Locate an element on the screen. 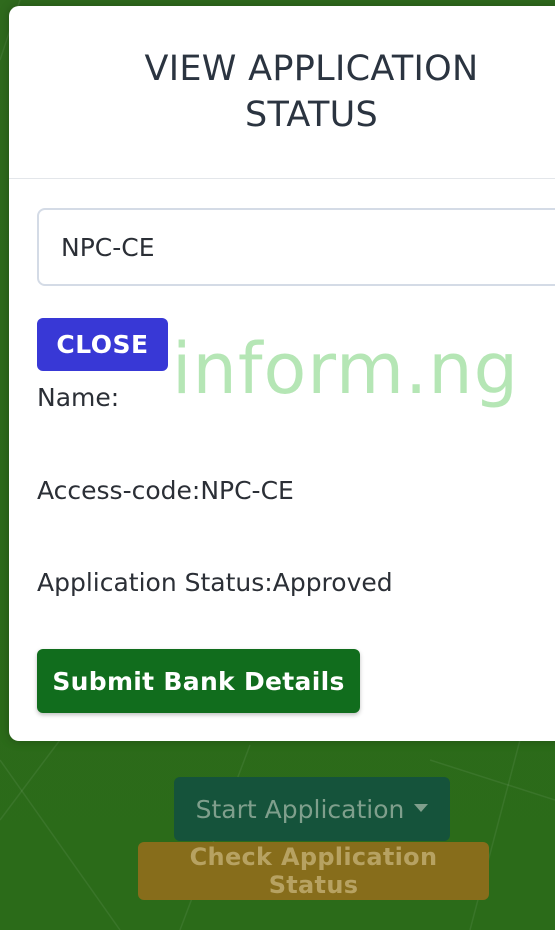  close-button: CLOSE is located at coordinates (102, 344).